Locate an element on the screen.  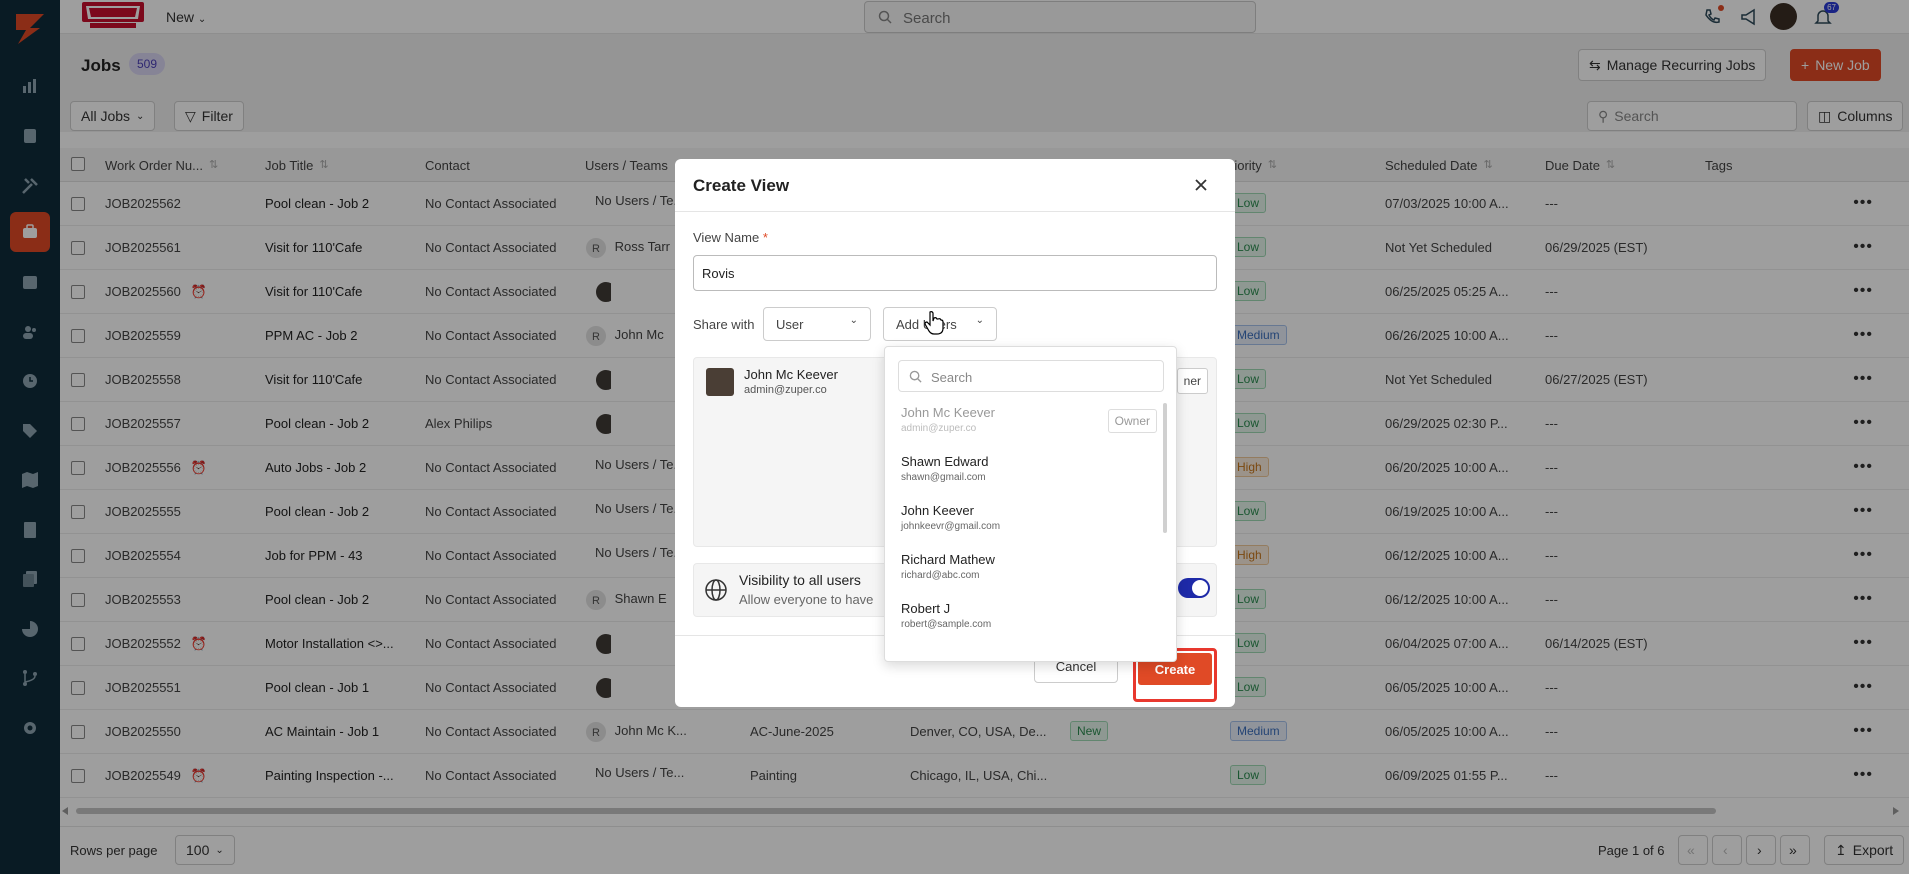
visibility-toggle is located at coordinates (1194, 588).